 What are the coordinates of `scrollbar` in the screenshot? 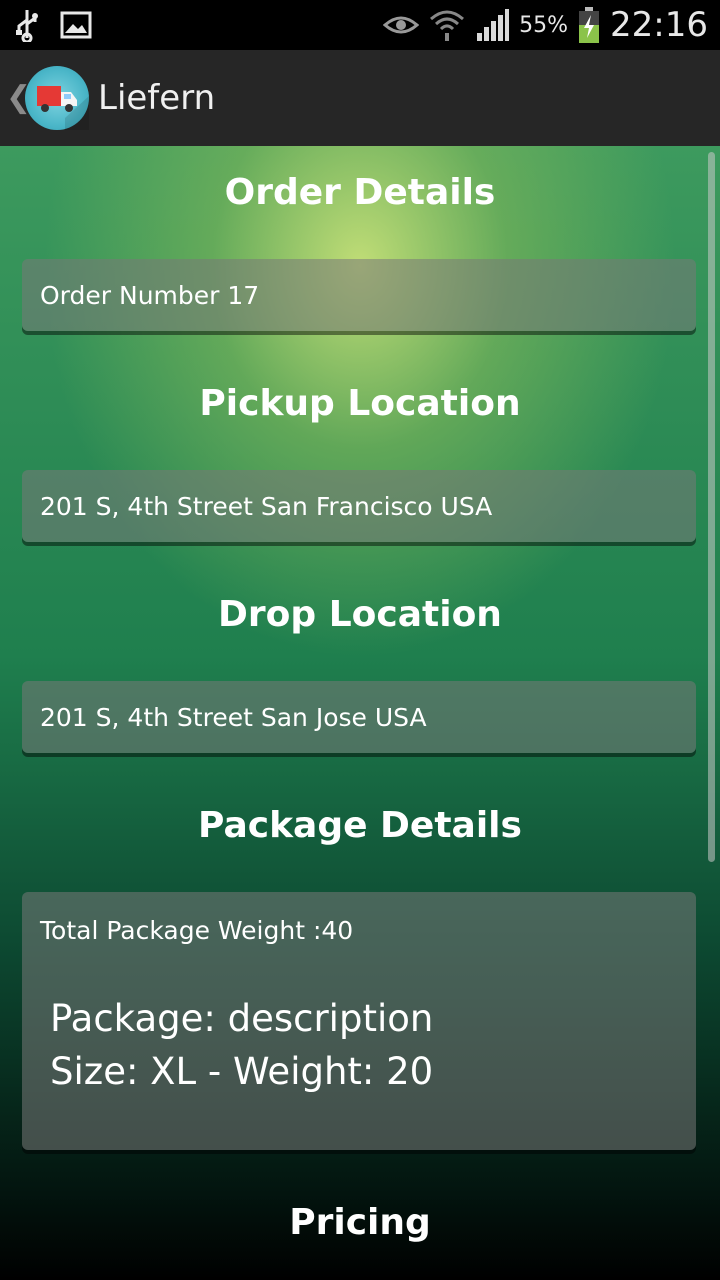 It's located at (711, 507).